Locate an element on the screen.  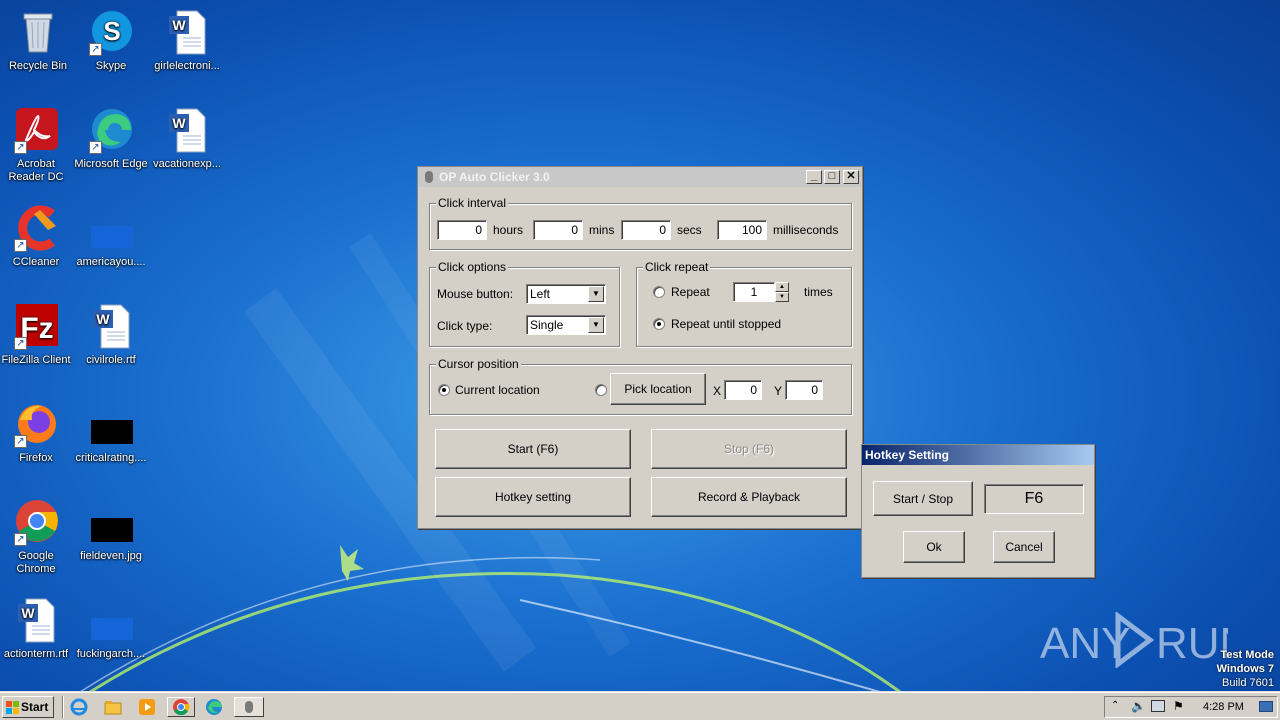
milliseconds-input: 100 is located at coordinates (742, 230).